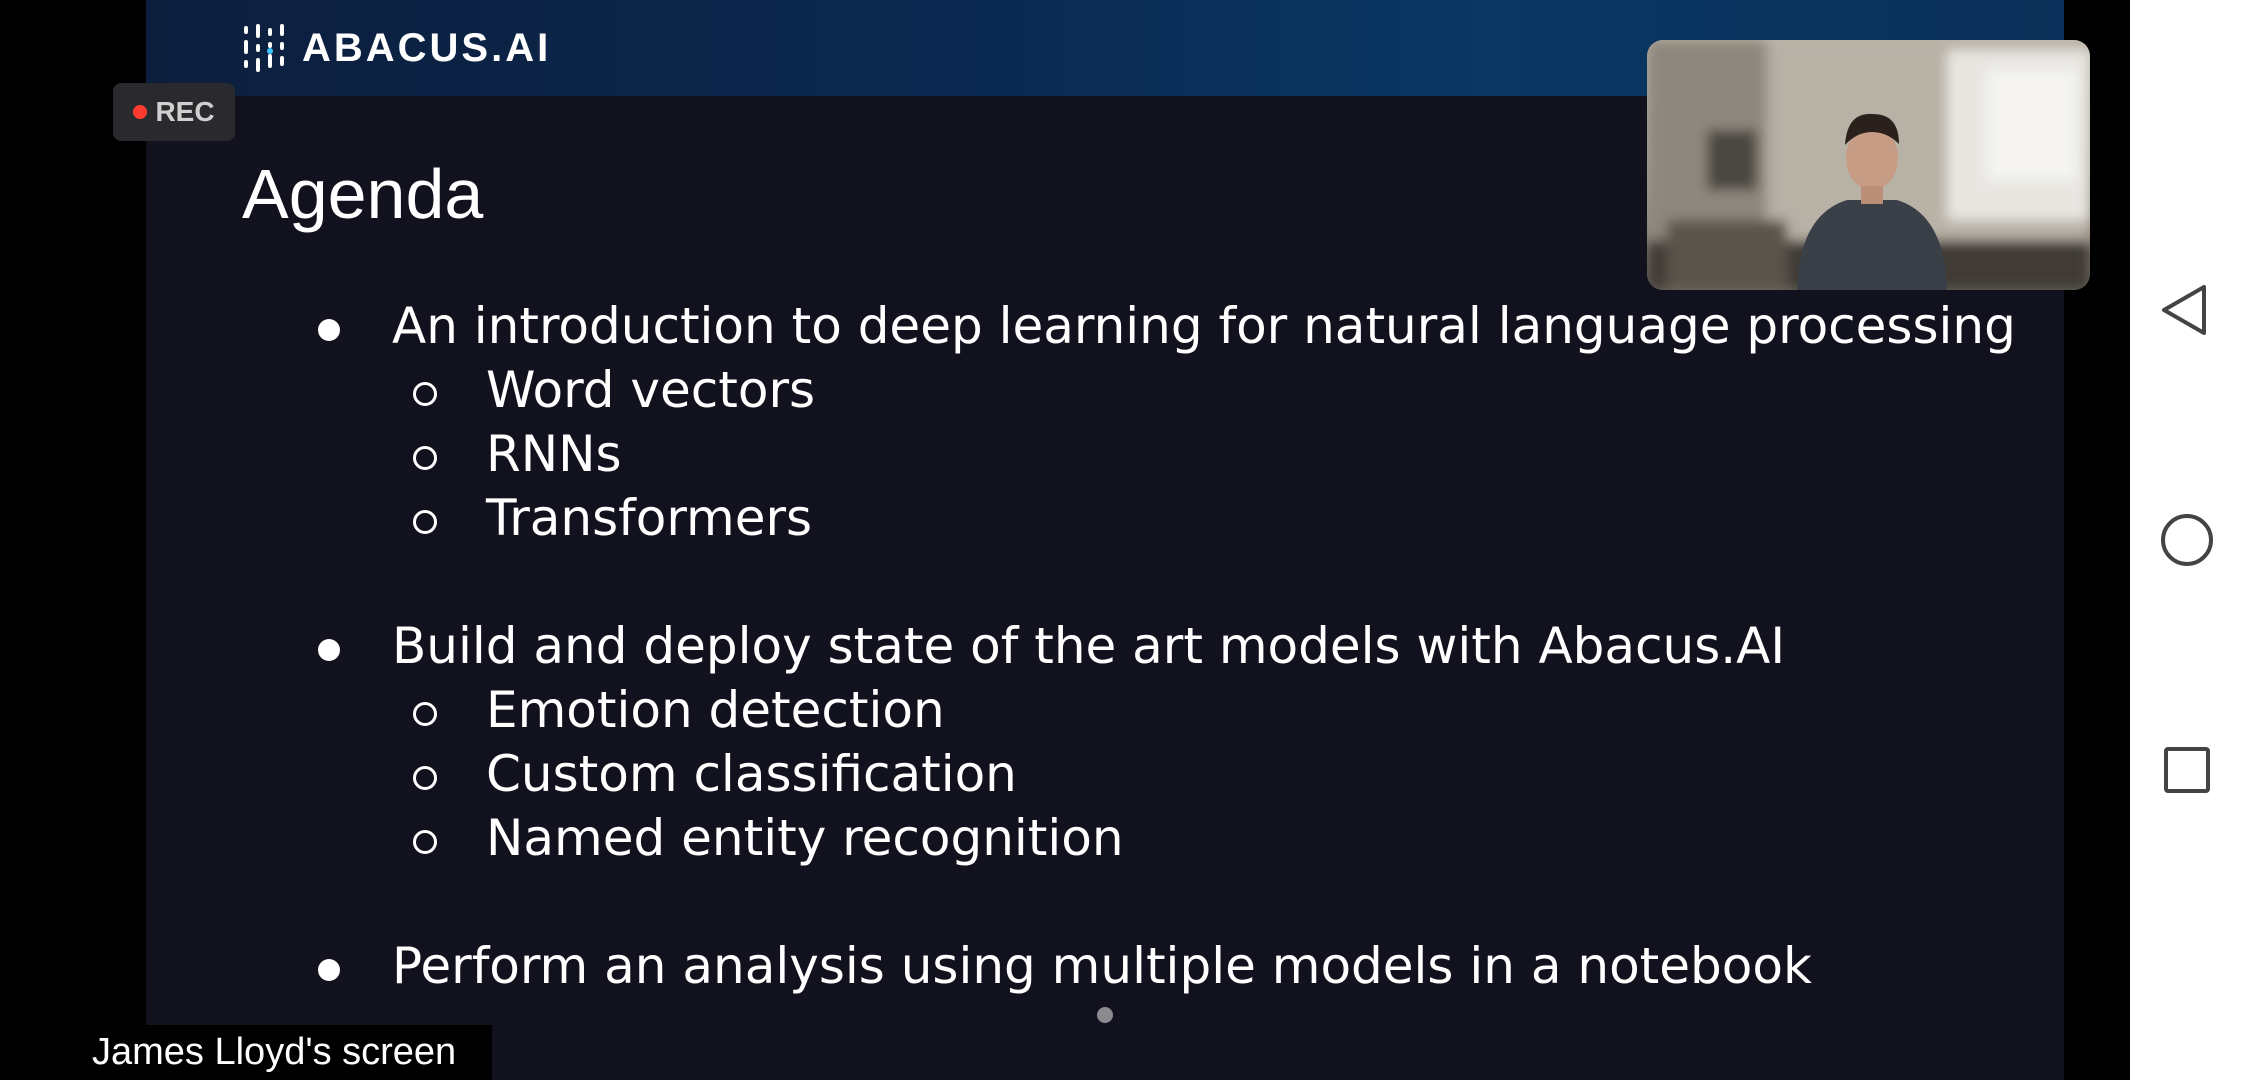 The width and height of the screenshot is (2244, 1080). What do you see at coordinates (1096, 774) in the screenshot?
I see `agenda-subitem: Custom classification` at bounding box center [1096, 774].